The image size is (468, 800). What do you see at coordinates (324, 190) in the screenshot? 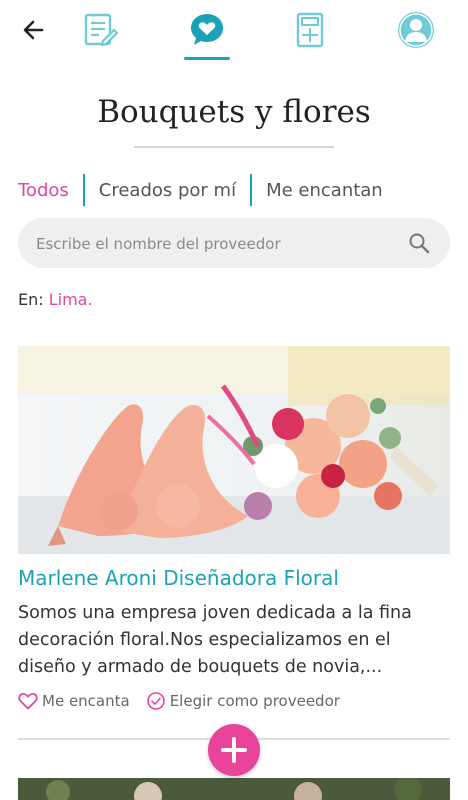
I see `filter-liked: Me encantan` at bounding box center [324, 190].